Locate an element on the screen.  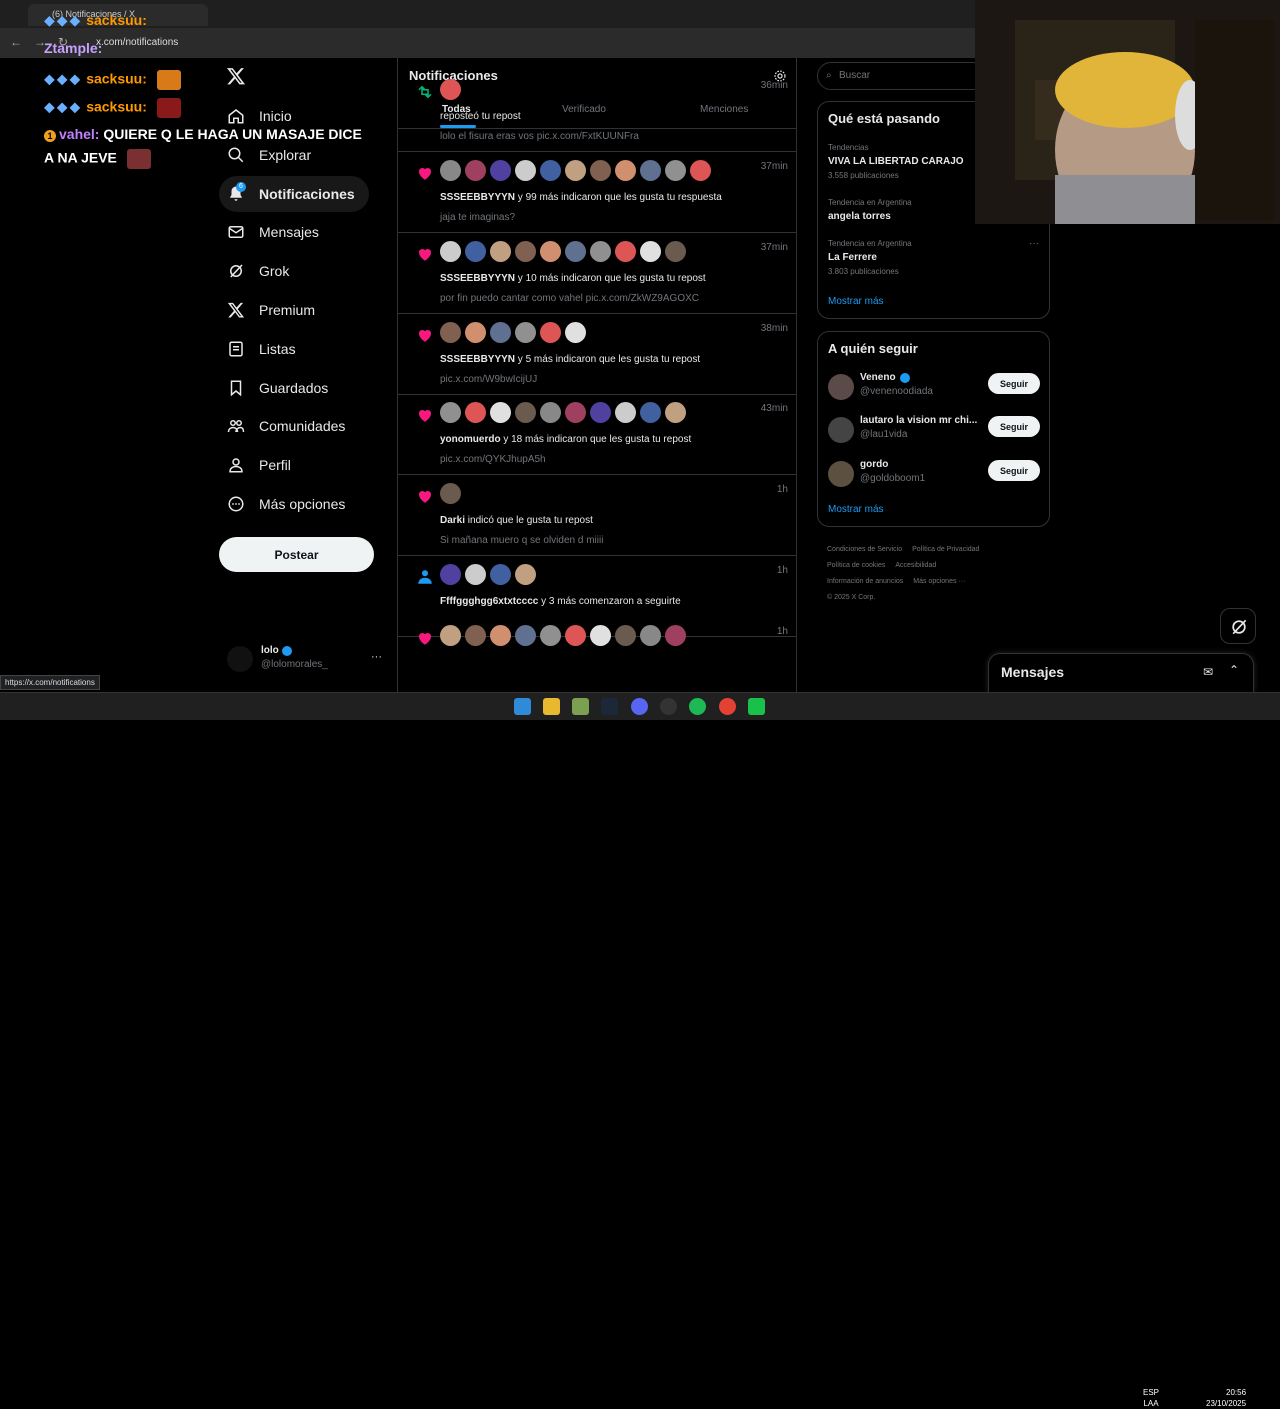
footer-link: Condiciones de Servicio is located at coordinates (864, 549).